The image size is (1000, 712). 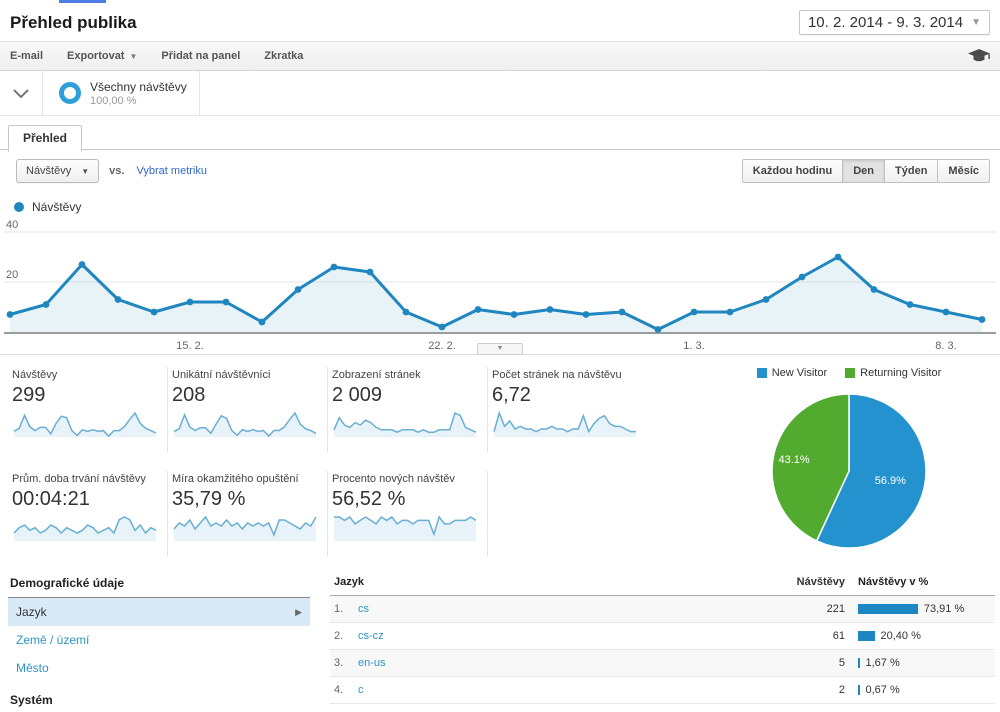 What do you see at coordinates (442, 346) in the screenshot?
I see `svg-text: 22. 2.` at bounding box center [442, 346].